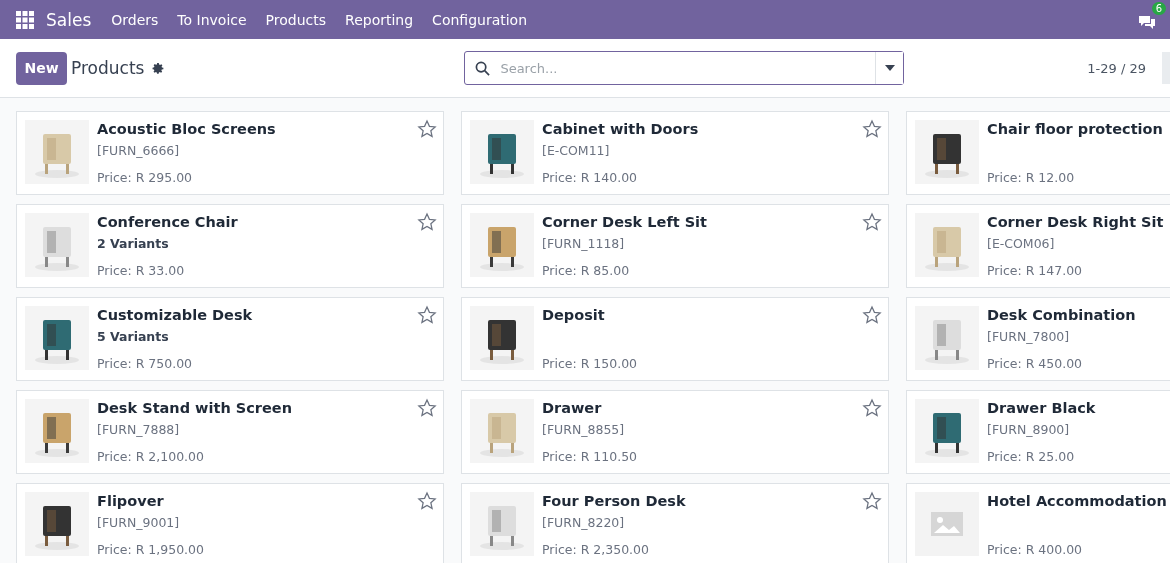  What do you see at coordinates (675, 432) in the screenshot?
I see `product-card: Drawer [FURN_8855] Price: R 110.50` at bounding box center [675, 432].